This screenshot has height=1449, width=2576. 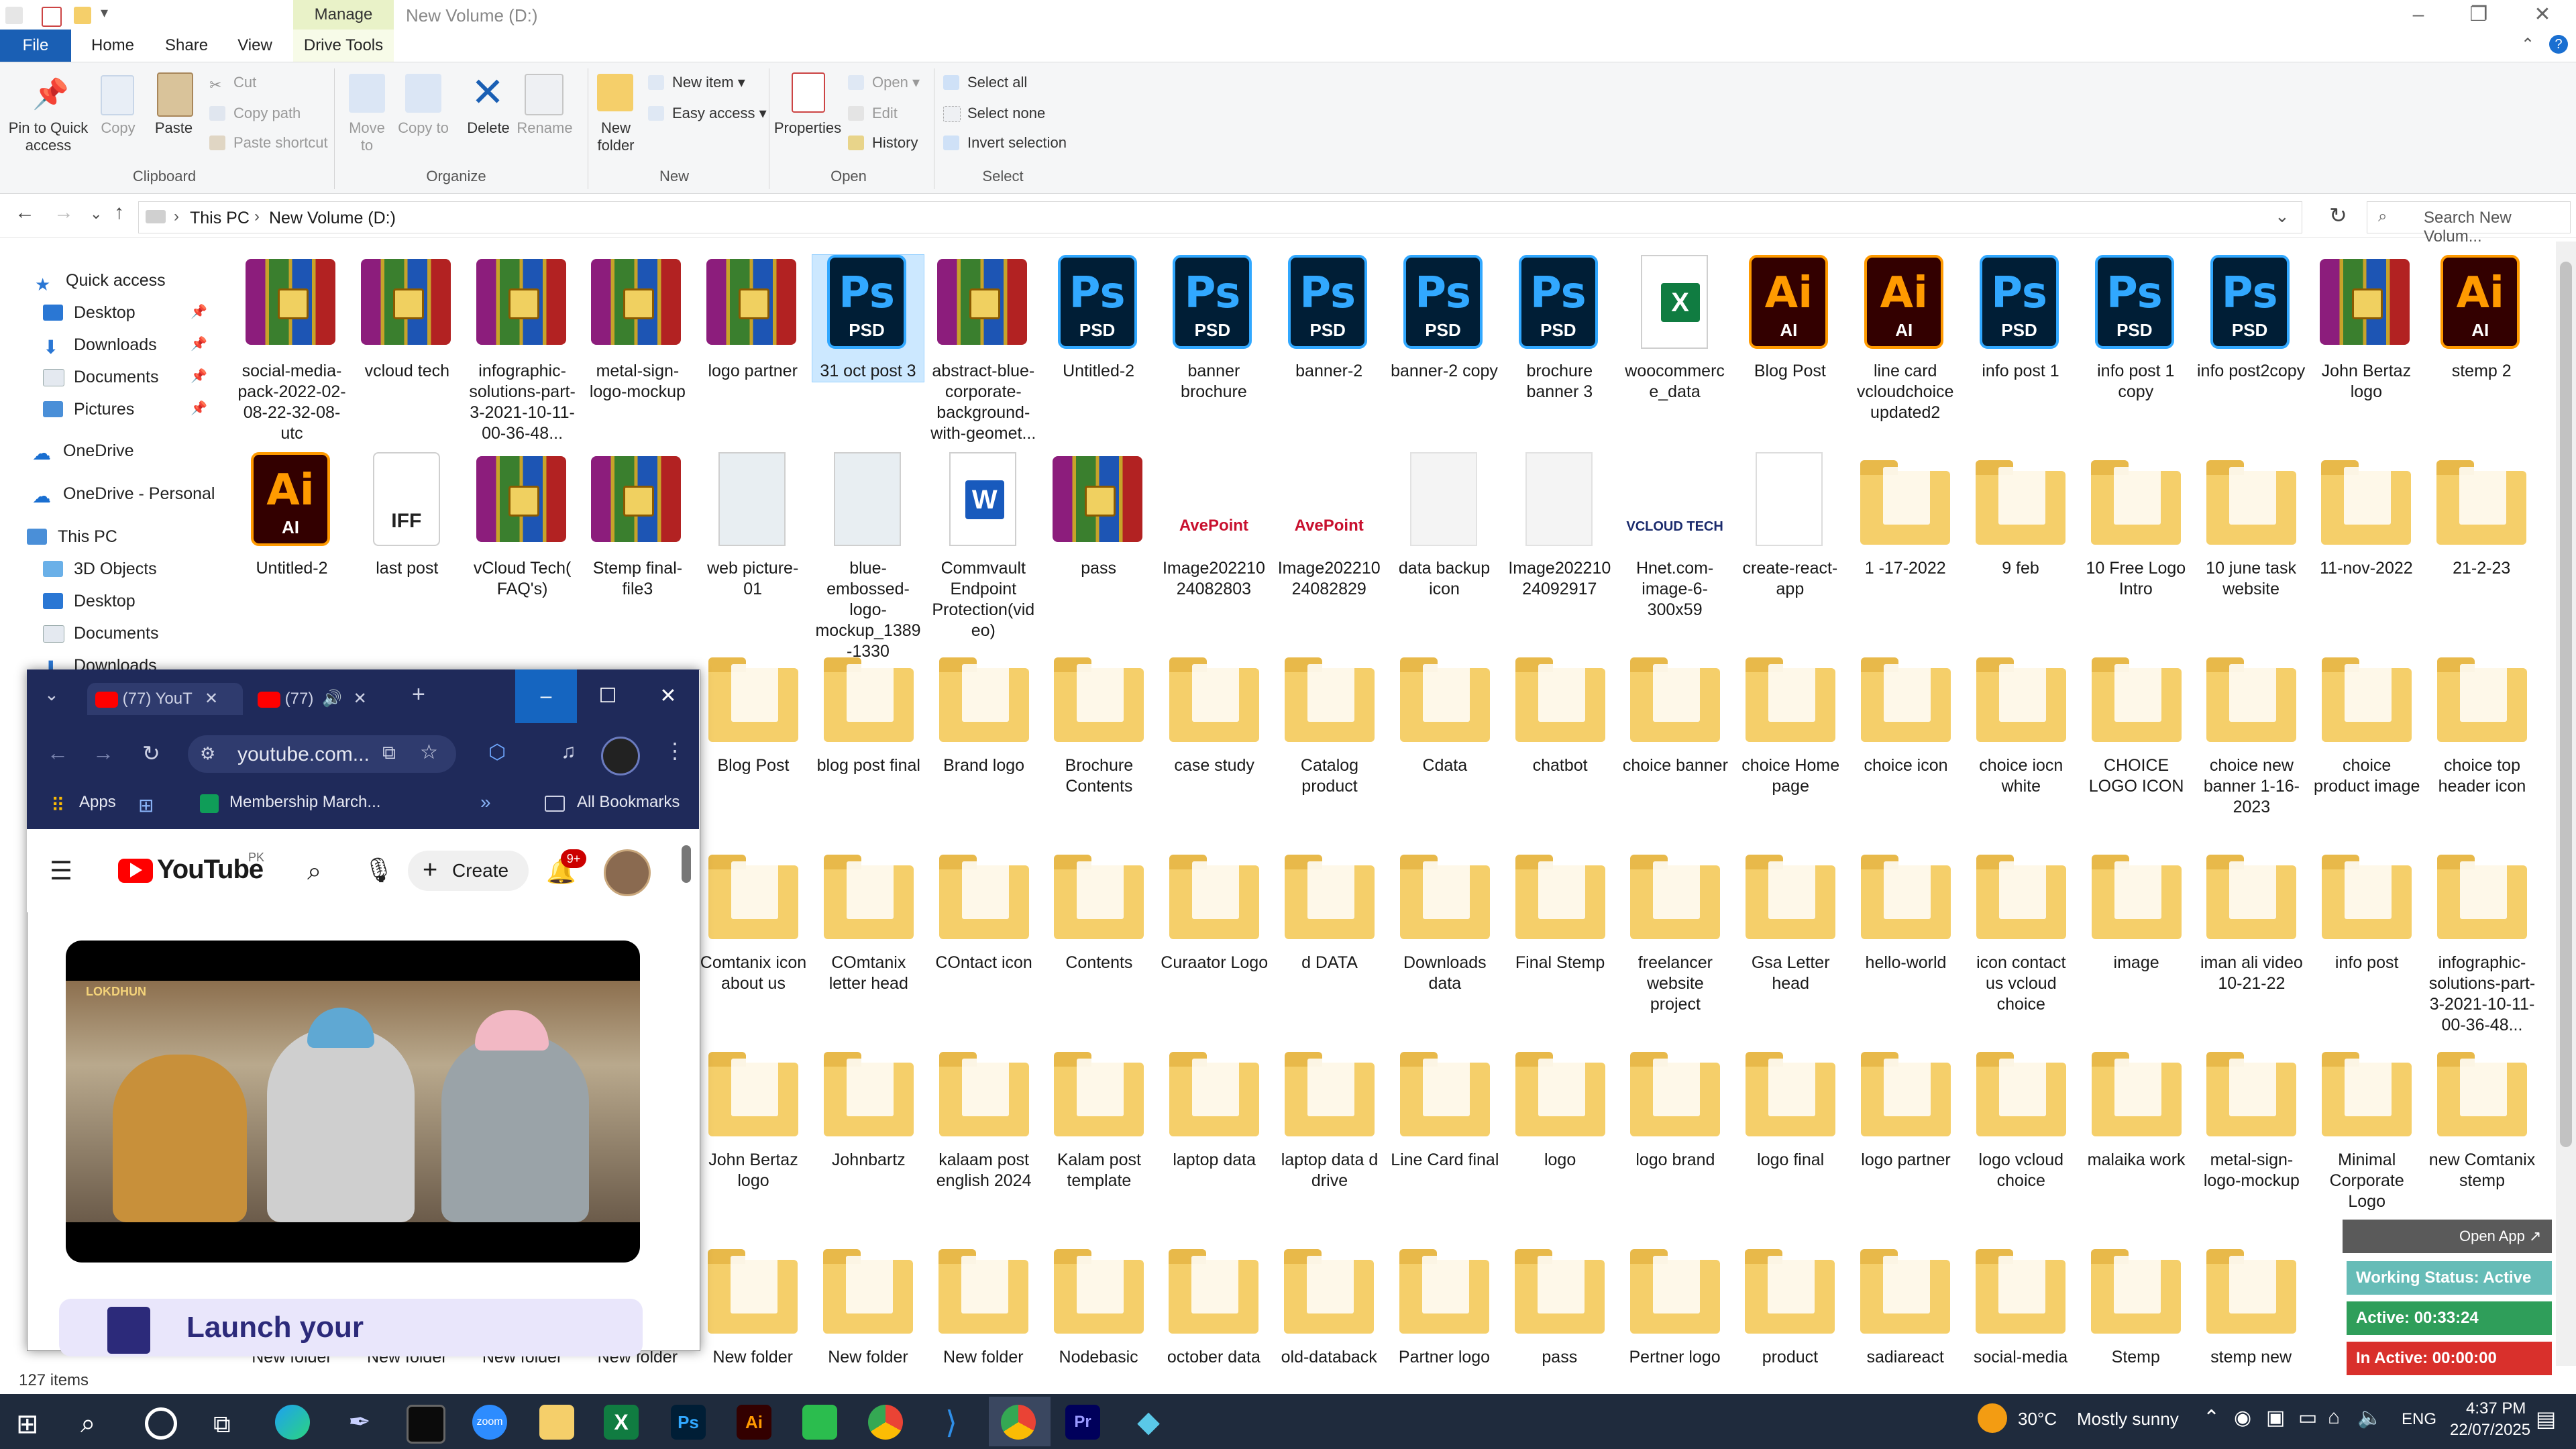 I want to click on open-button: Open ▾, so click(x=884, y=82).